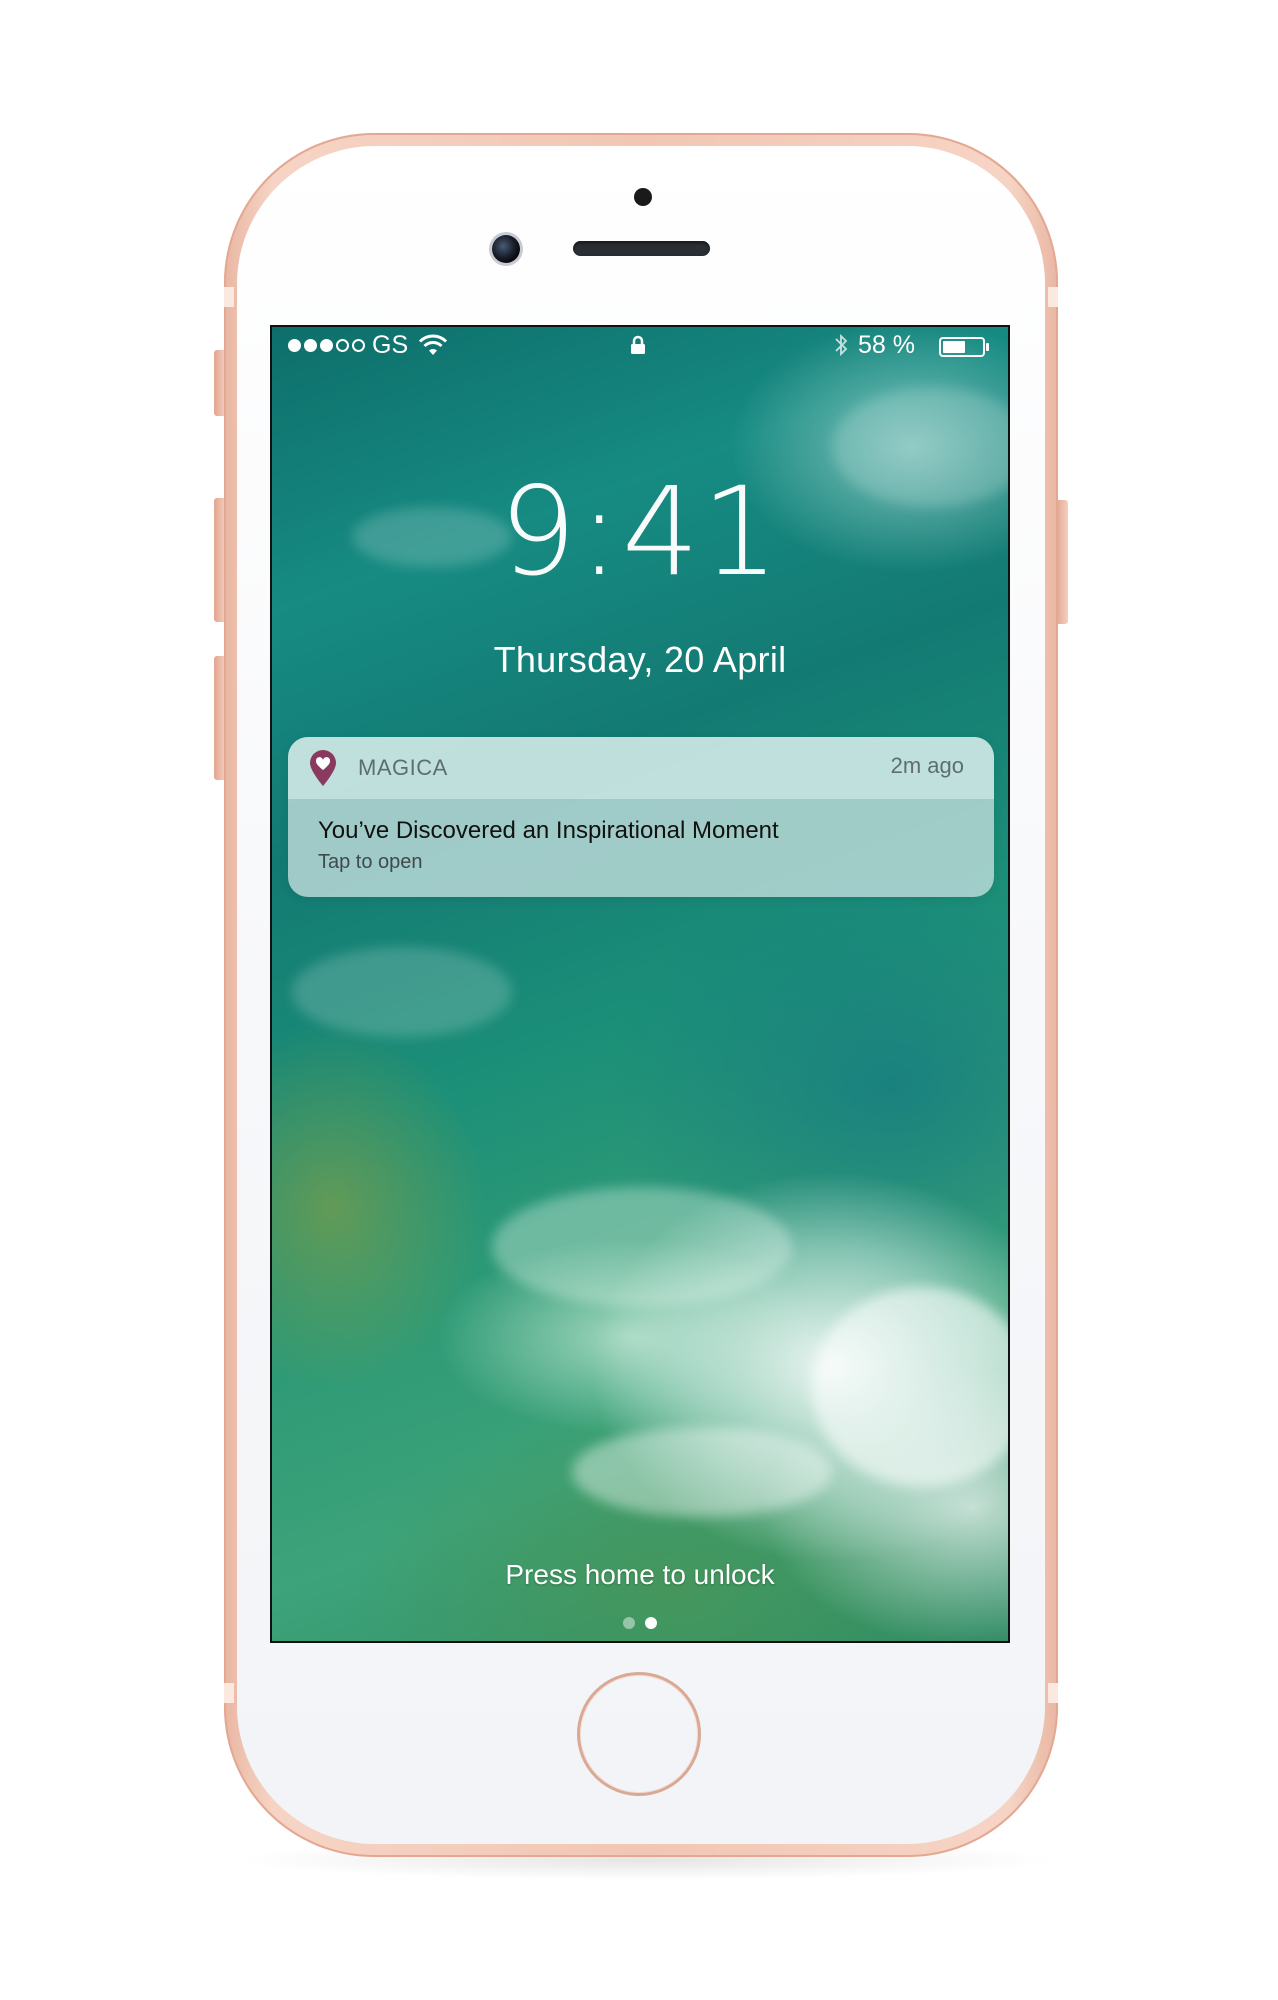  What do you see at coordinates (506, 249) in the screenshot?
I see `front-camera` at bounding box center [506, 249].